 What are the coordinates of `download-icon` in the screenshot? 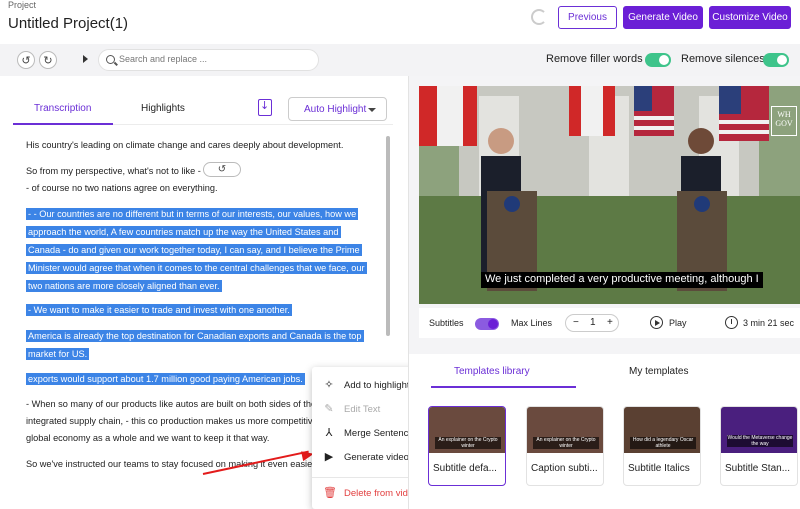 It's located at (265, 107).